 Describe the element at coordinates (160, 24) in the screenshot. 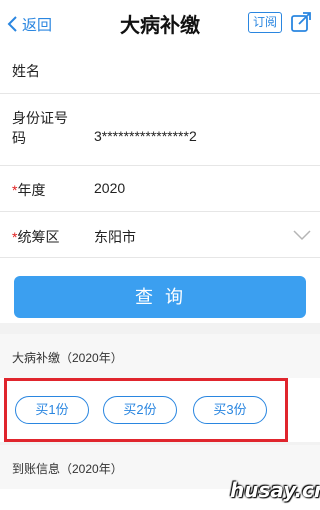

I see `top-nav-bar: 返回 大病补缴 订阅` at that location.